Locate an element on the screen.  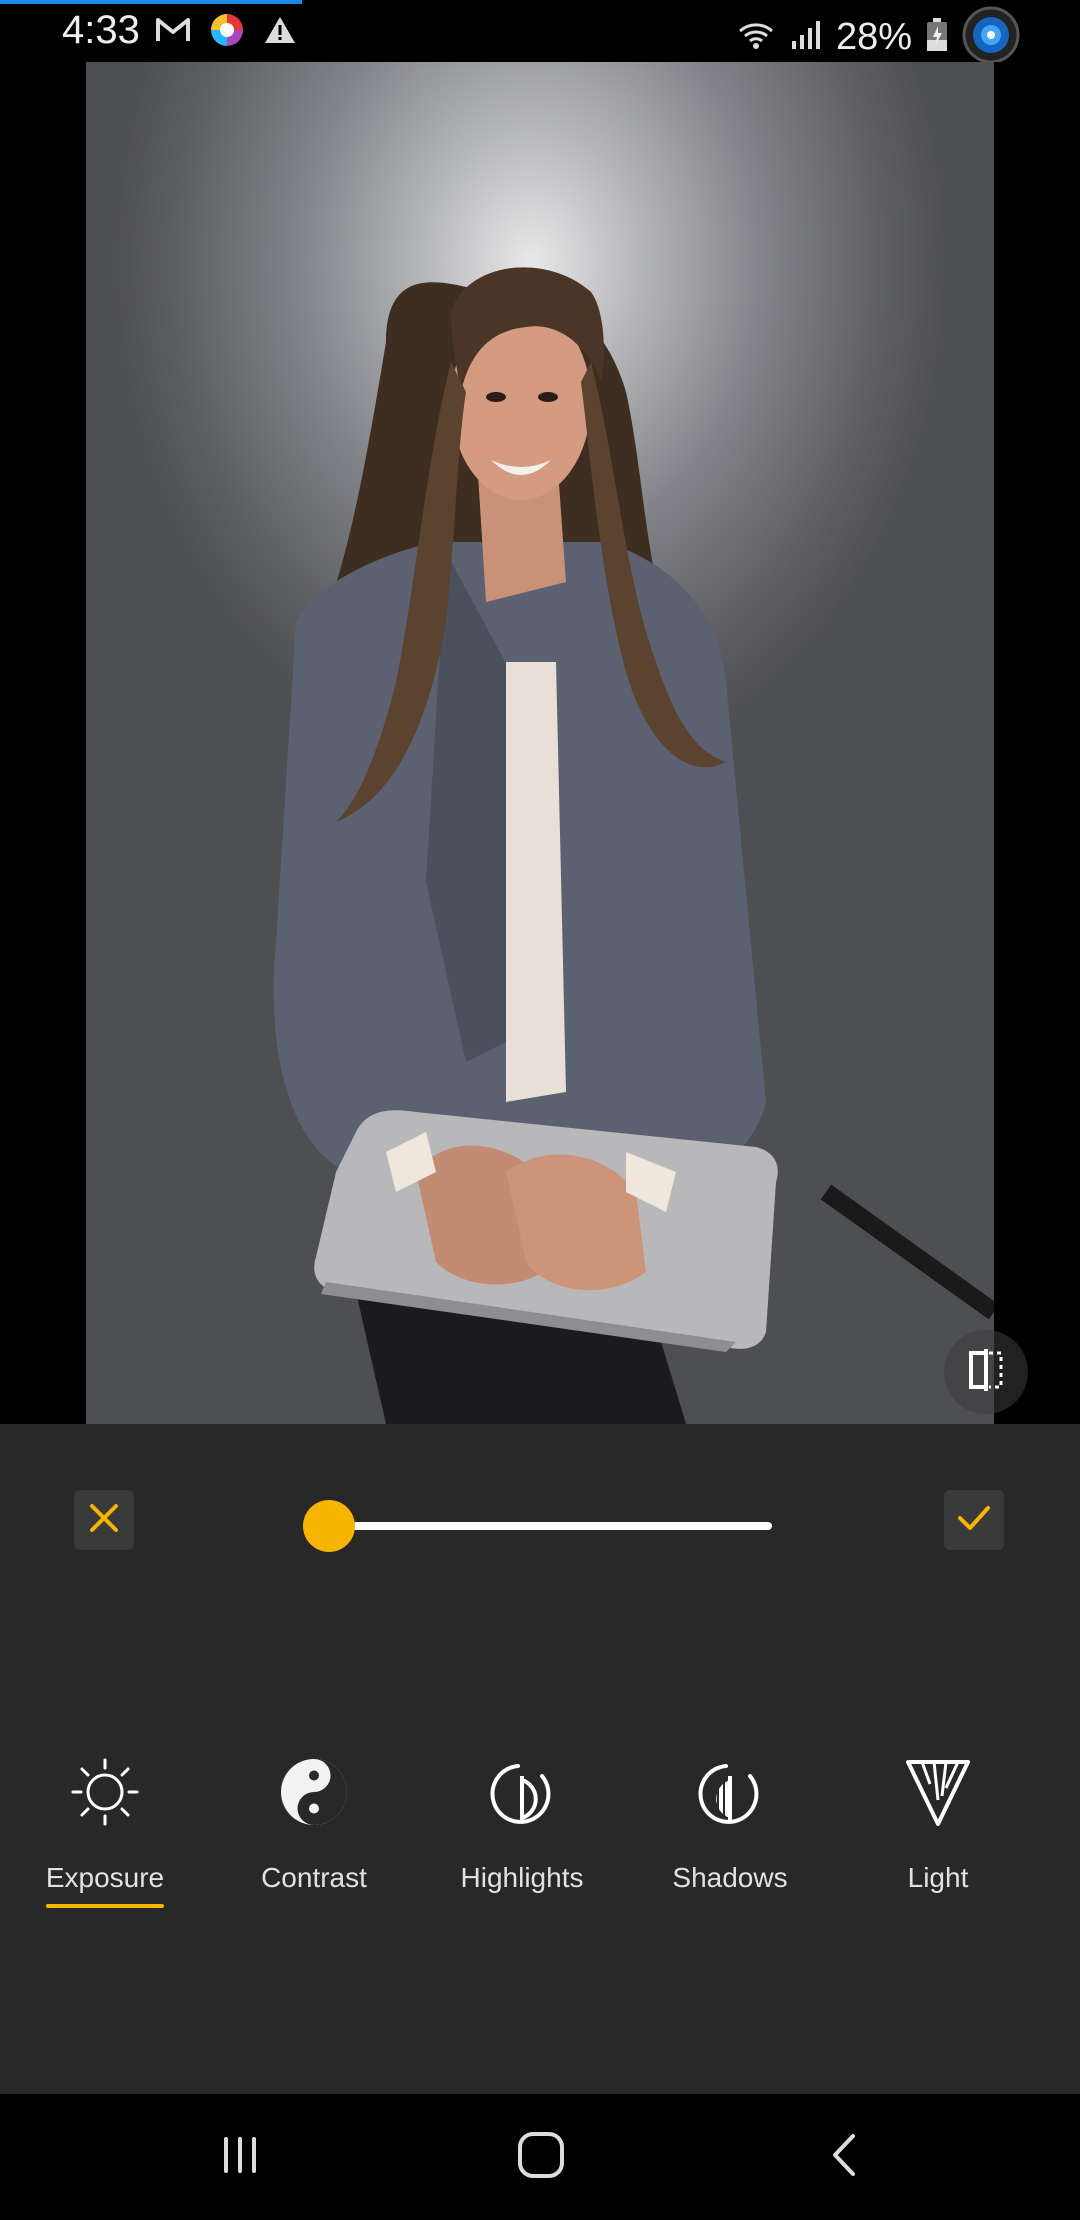
compare-icon is located at coordinates (986, 1372).